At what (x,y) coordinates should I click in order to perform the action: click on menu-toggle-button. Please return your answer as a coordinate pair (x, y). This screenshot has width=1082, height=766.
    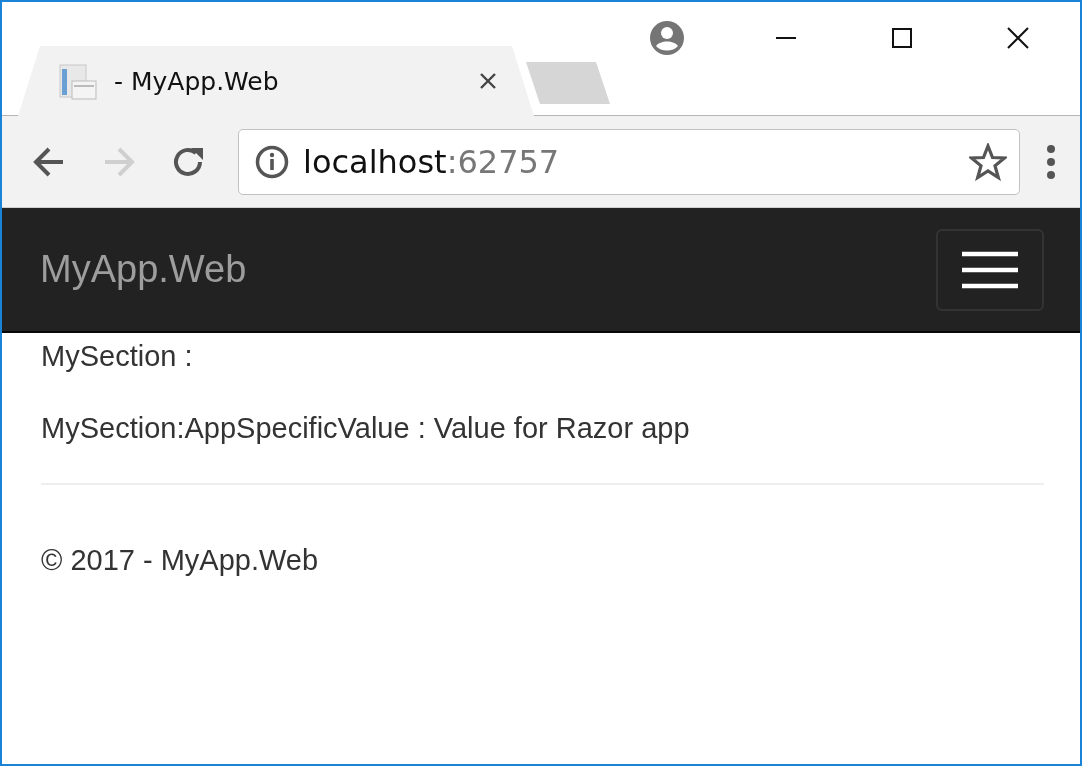
    Looking at the image, I should click on (990, 269).